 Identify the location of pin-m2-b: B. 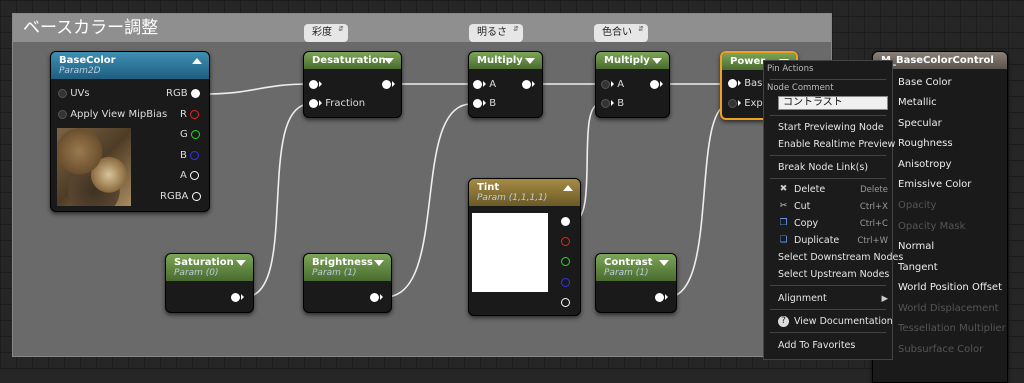
(612, 103).